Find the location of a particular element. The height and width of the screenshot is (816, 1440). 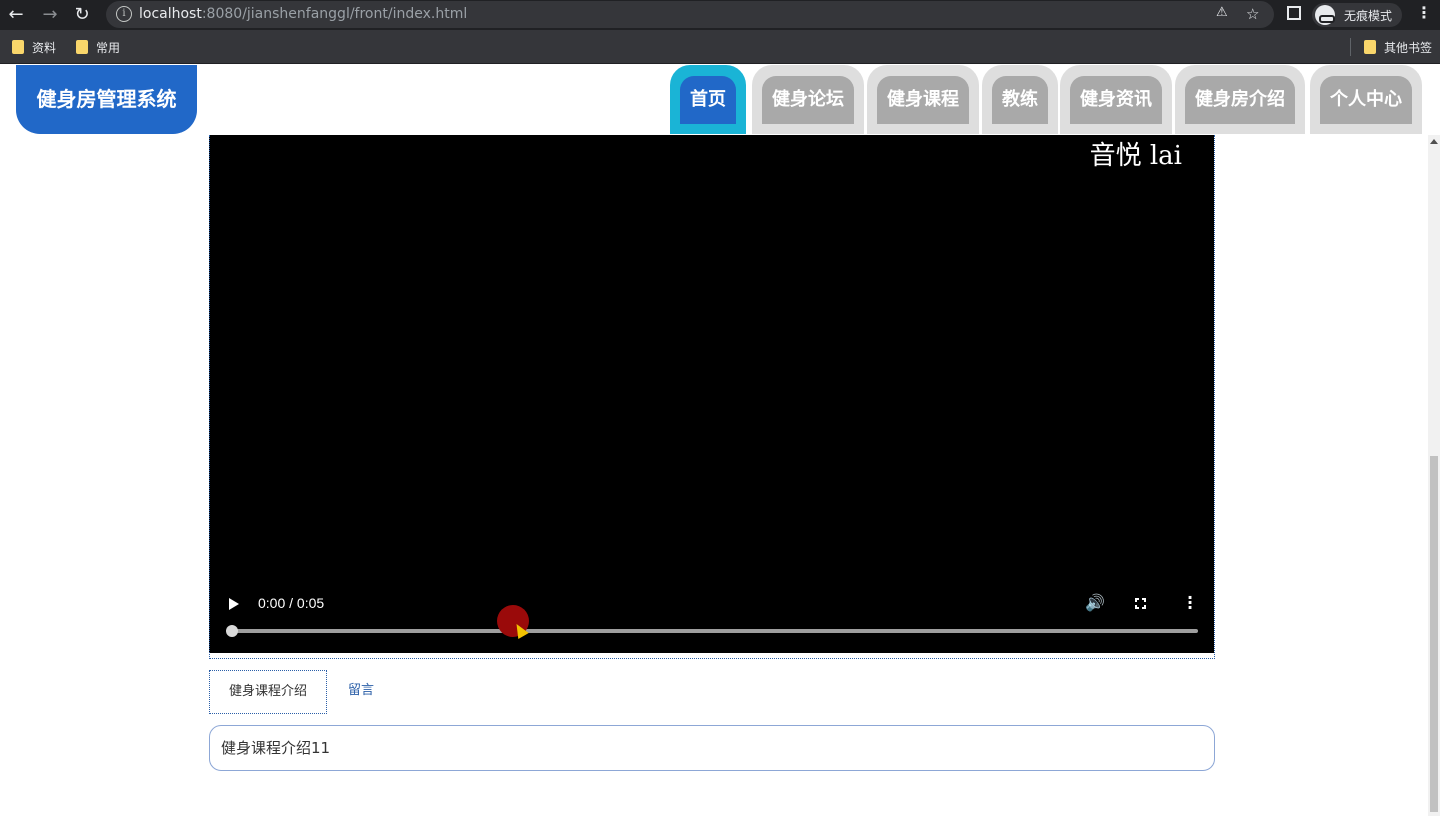

nav-label: 首页 is located at coordinates (708, 100).